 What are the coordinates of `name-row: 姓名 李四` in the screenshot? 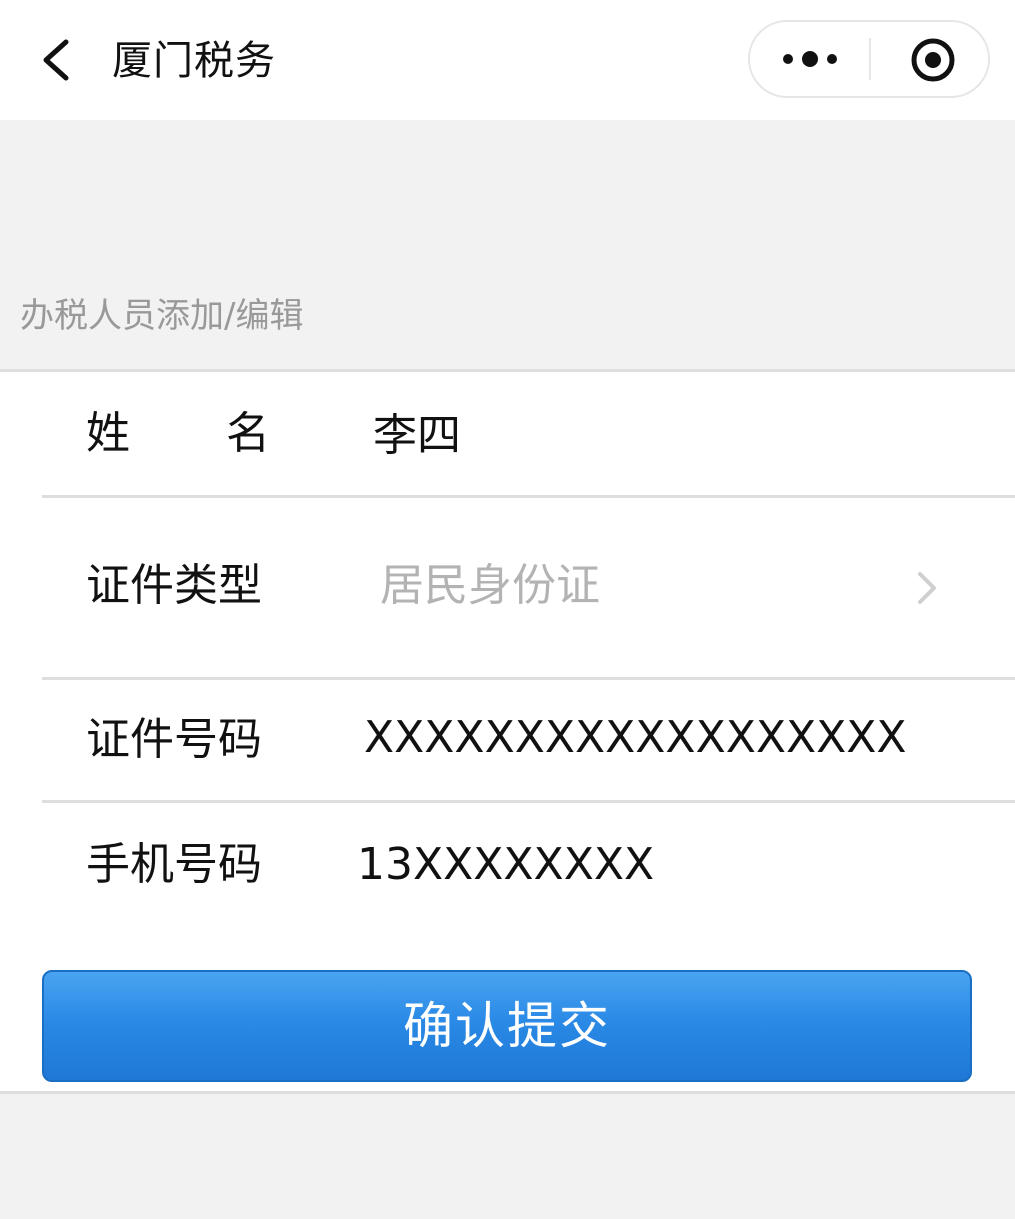 It's located at (507, 433).